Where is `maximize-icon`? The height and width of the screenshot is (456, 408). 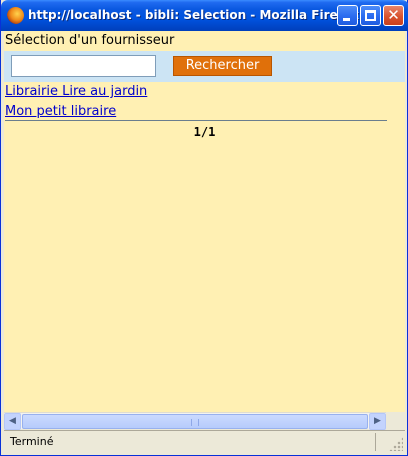 maximize-icon is located at coordinates (370, 15).